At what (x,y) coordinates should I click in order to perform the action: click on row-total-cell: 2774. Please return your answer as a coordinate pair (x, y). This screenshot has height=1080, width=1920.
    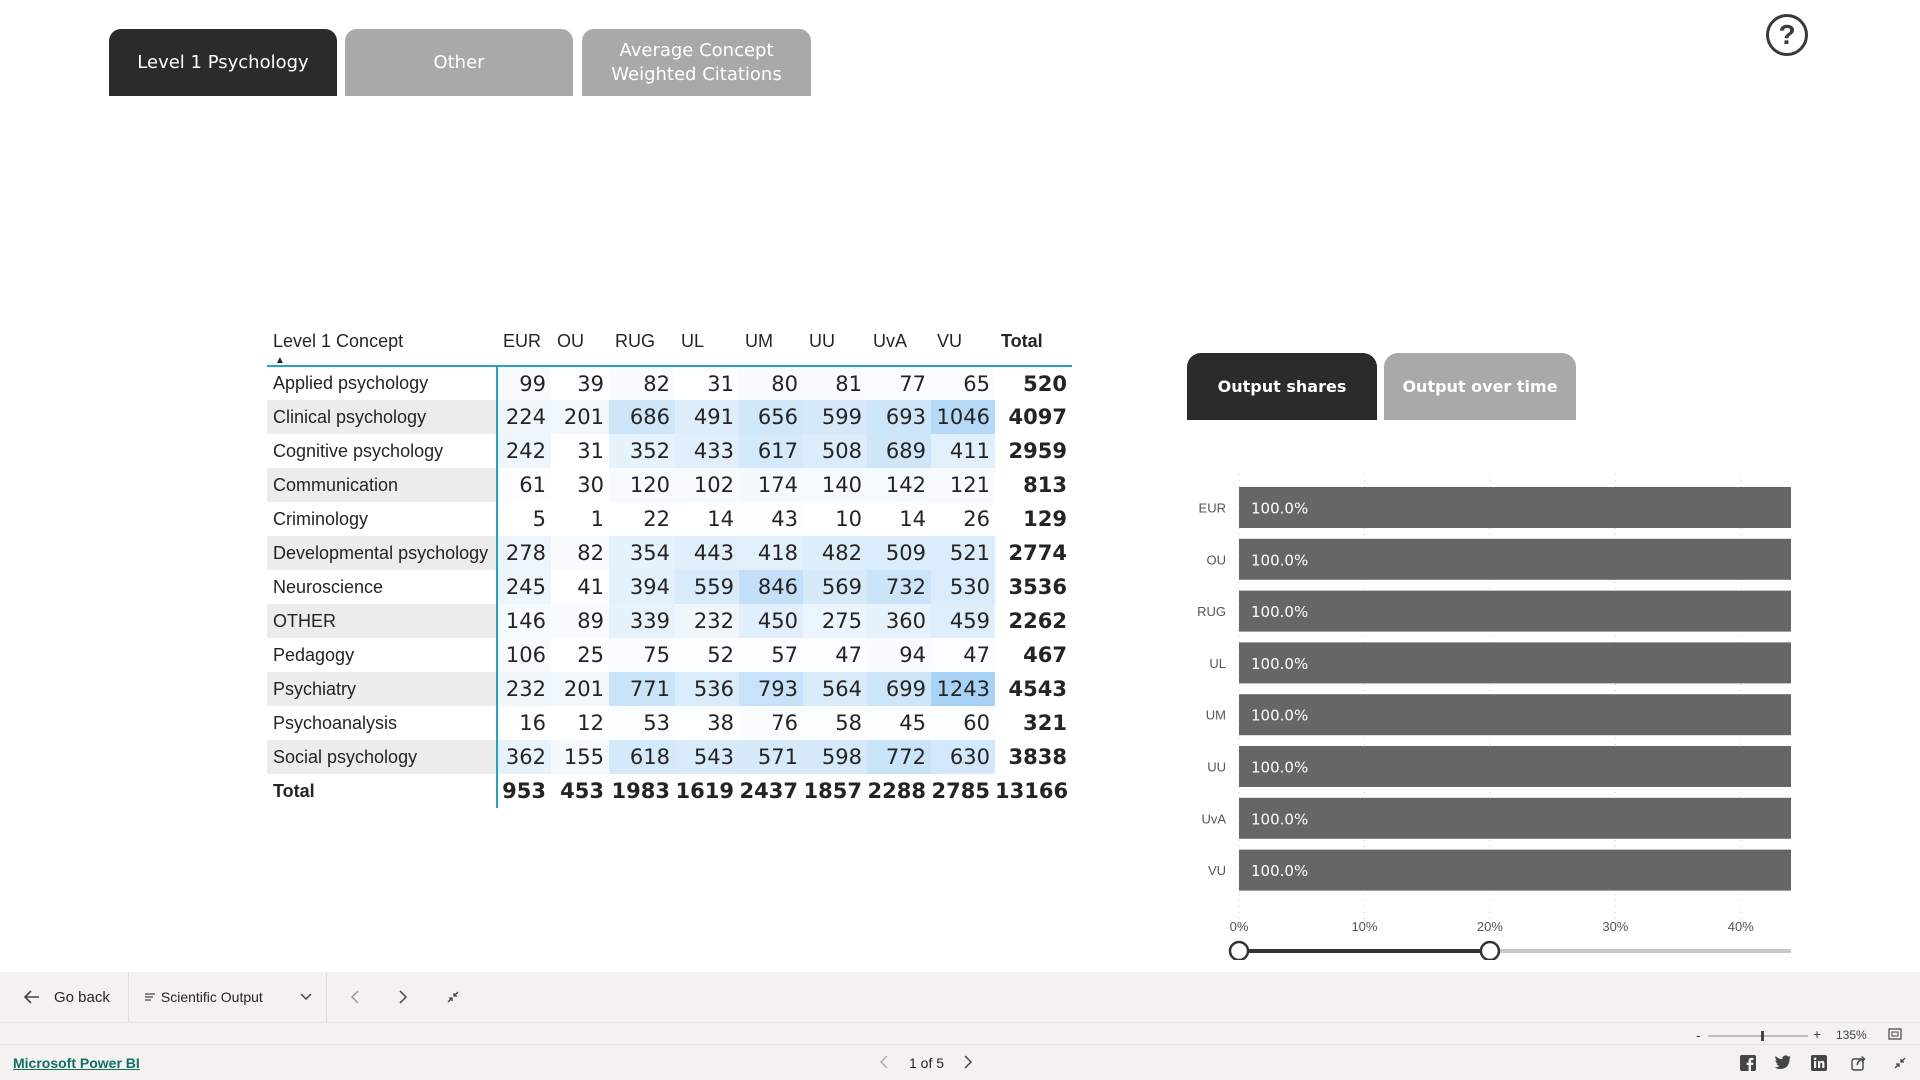
    Looking at the image, I should click on (1033, 553).